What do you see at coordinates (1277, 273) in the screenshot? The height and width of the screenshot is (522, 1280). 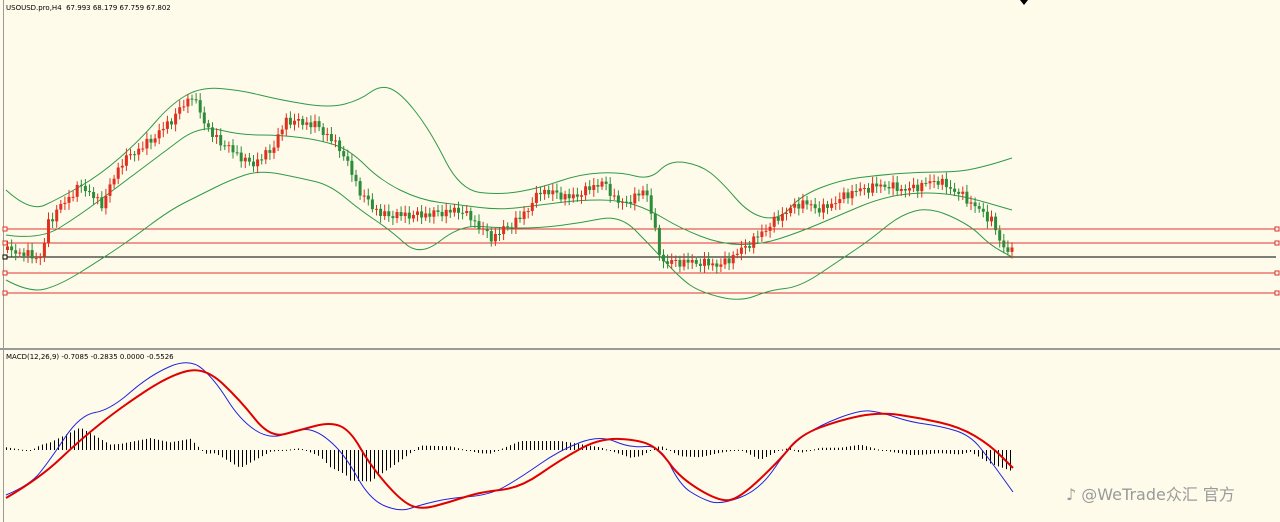 I see `level-end-marker` at bounding box center [1277, 273].